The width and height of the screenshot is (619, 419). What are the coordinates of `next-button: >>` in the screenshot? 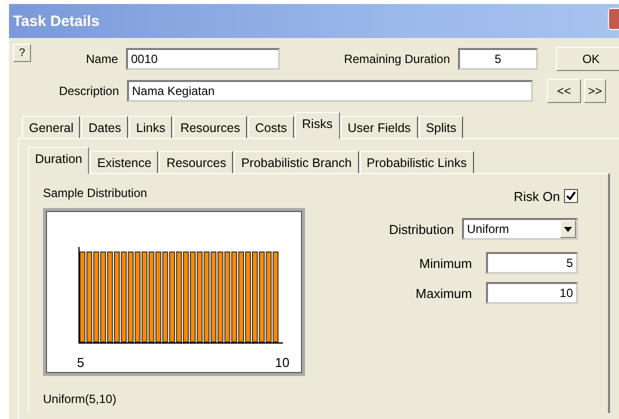 It's located at (595, 91).